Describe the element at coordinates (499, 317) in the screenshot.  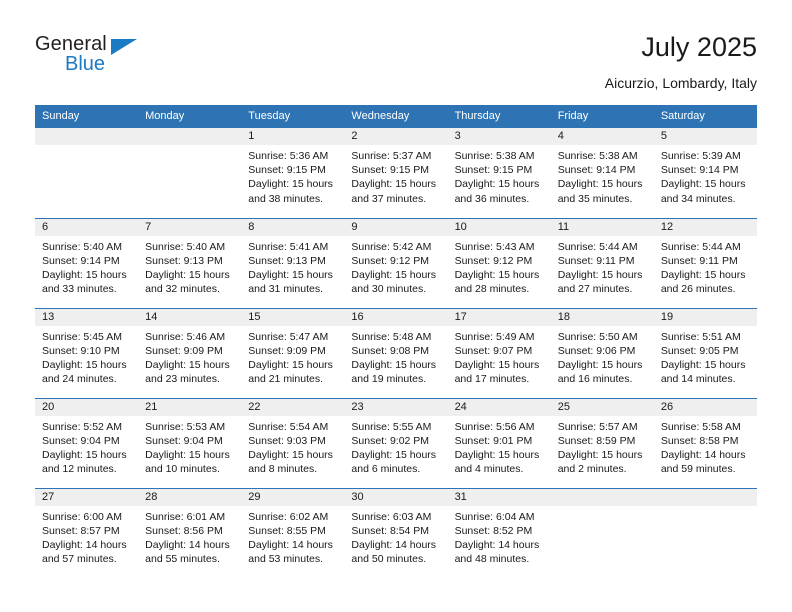
I see `day-number: 17` at that location.